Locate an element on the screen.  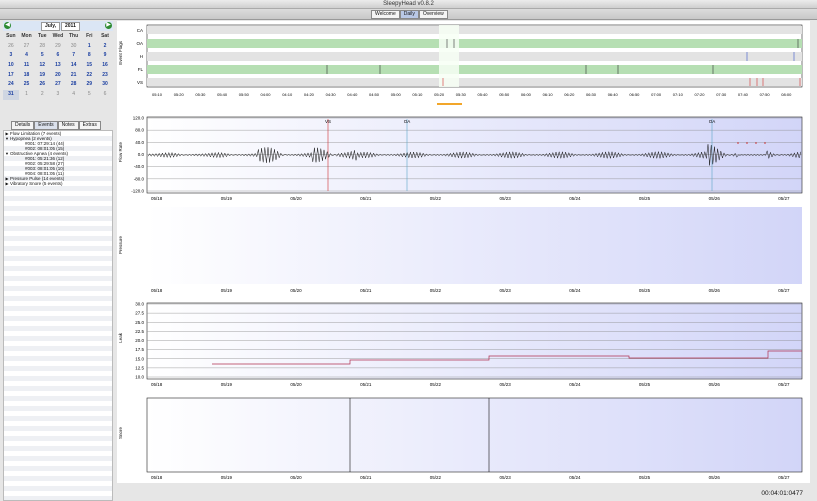
calendar-day: 21 is located at coordinates (74, 76).